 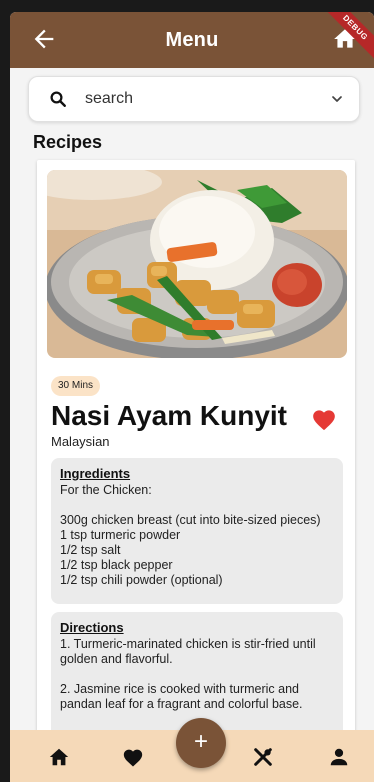 I want to click on search-icon, so click(x=58, y=99).